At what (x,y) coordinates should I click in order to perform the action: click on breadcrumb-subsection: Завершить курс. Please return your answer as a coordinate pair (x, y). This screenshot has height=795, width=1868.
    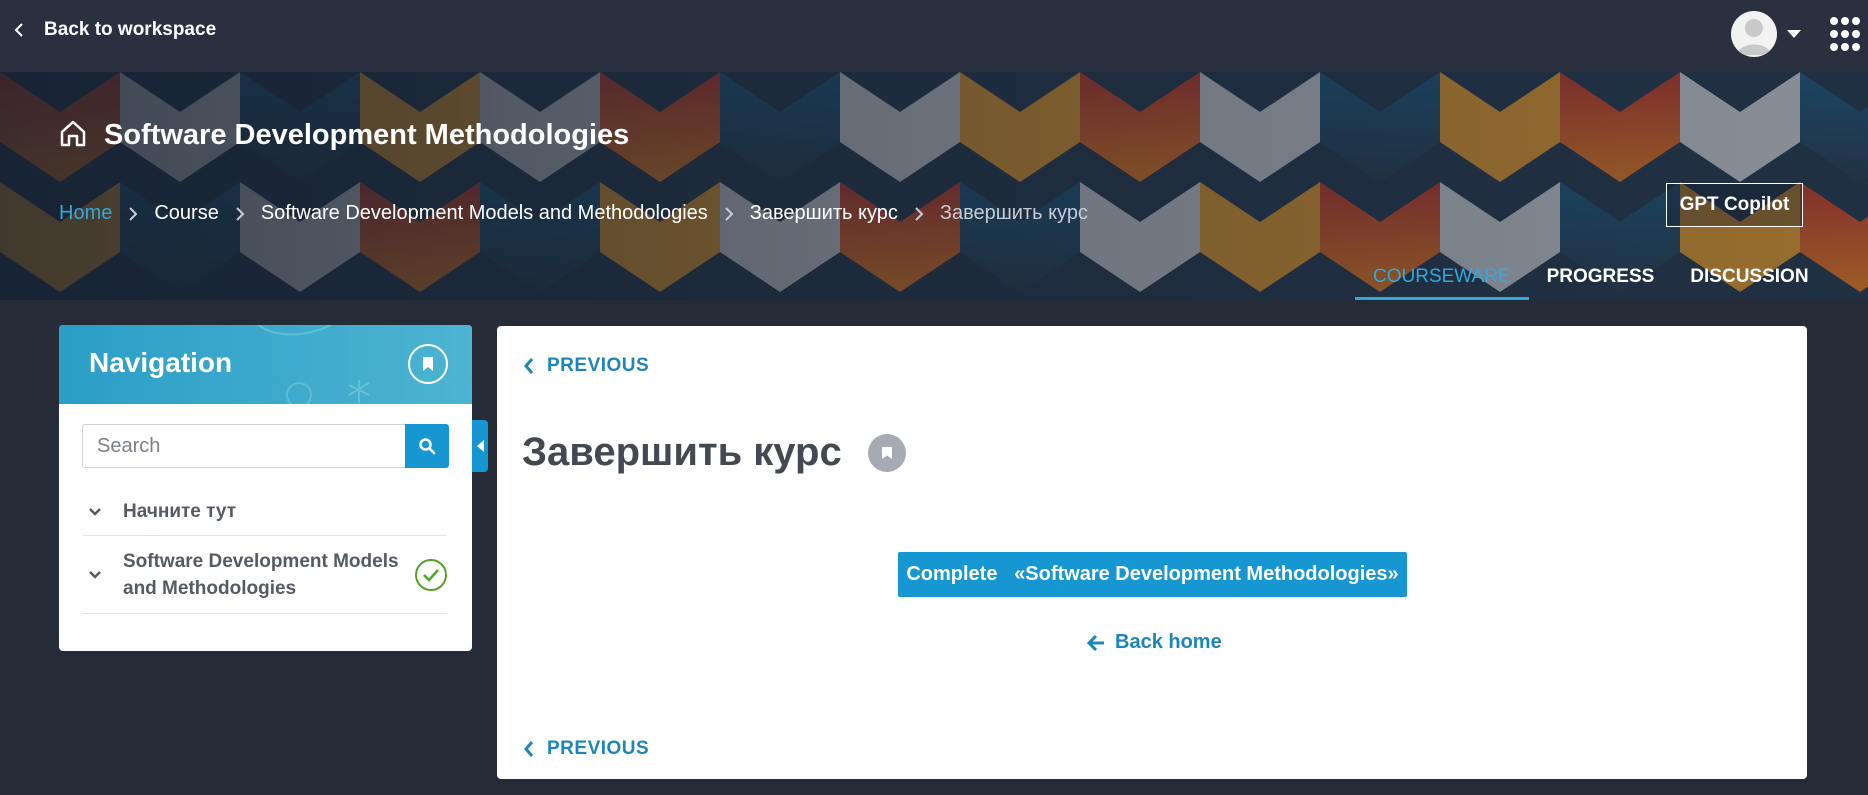
    Looking at the image, I should click on (824, 213).